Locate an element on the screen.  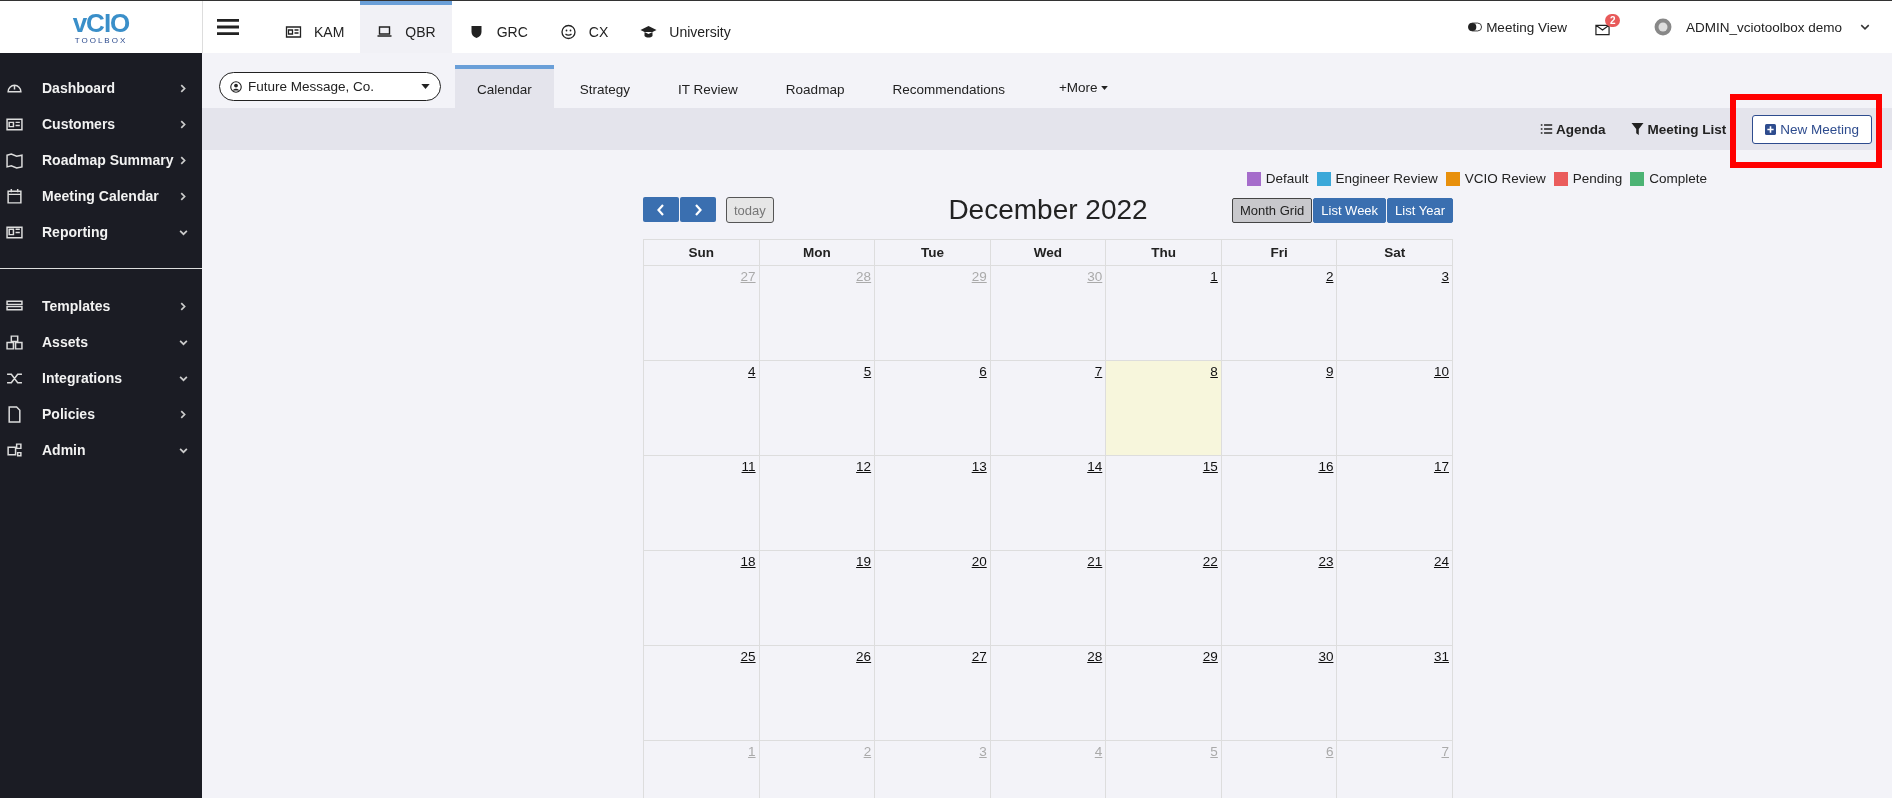
legend-label: Default is located at coordinates (1287, 178).